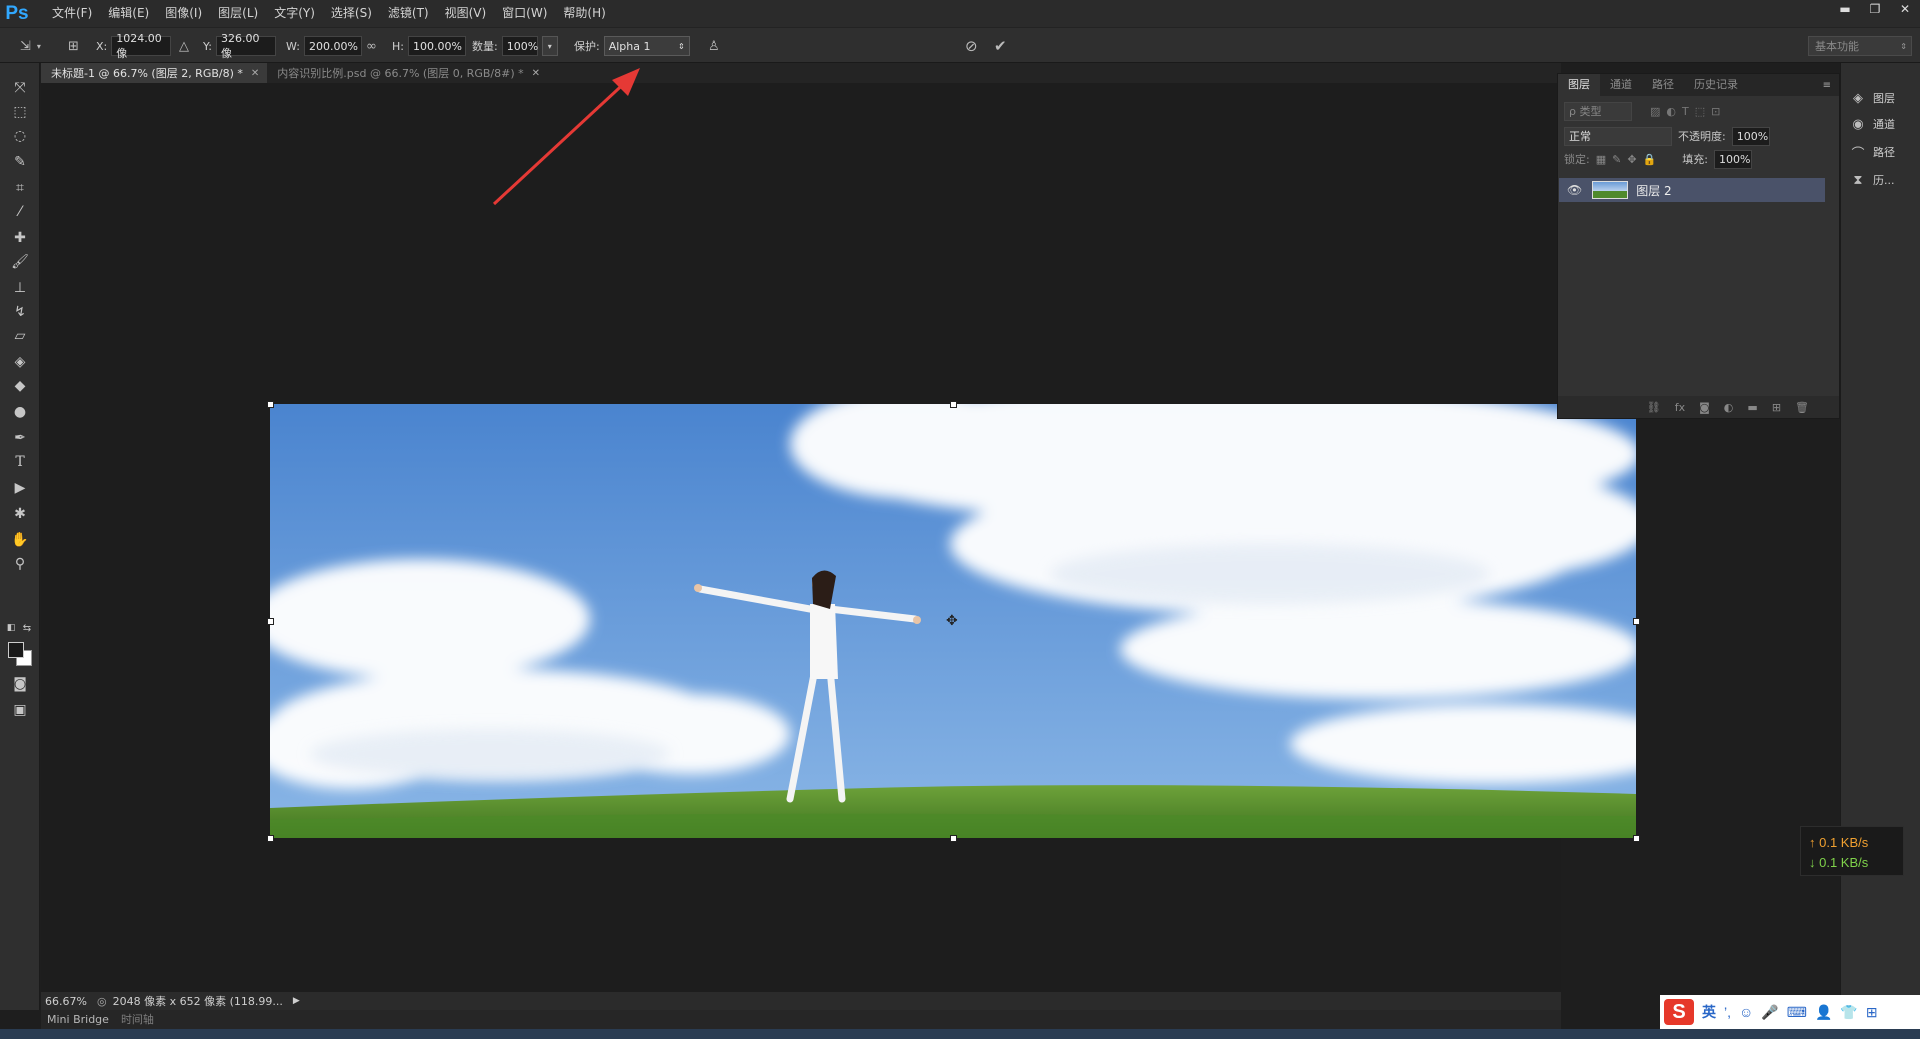  What do you see at coordinates (436, 46) in the screenshot?
I see `height-input: 100.00%` at bounding box center [436, 46].